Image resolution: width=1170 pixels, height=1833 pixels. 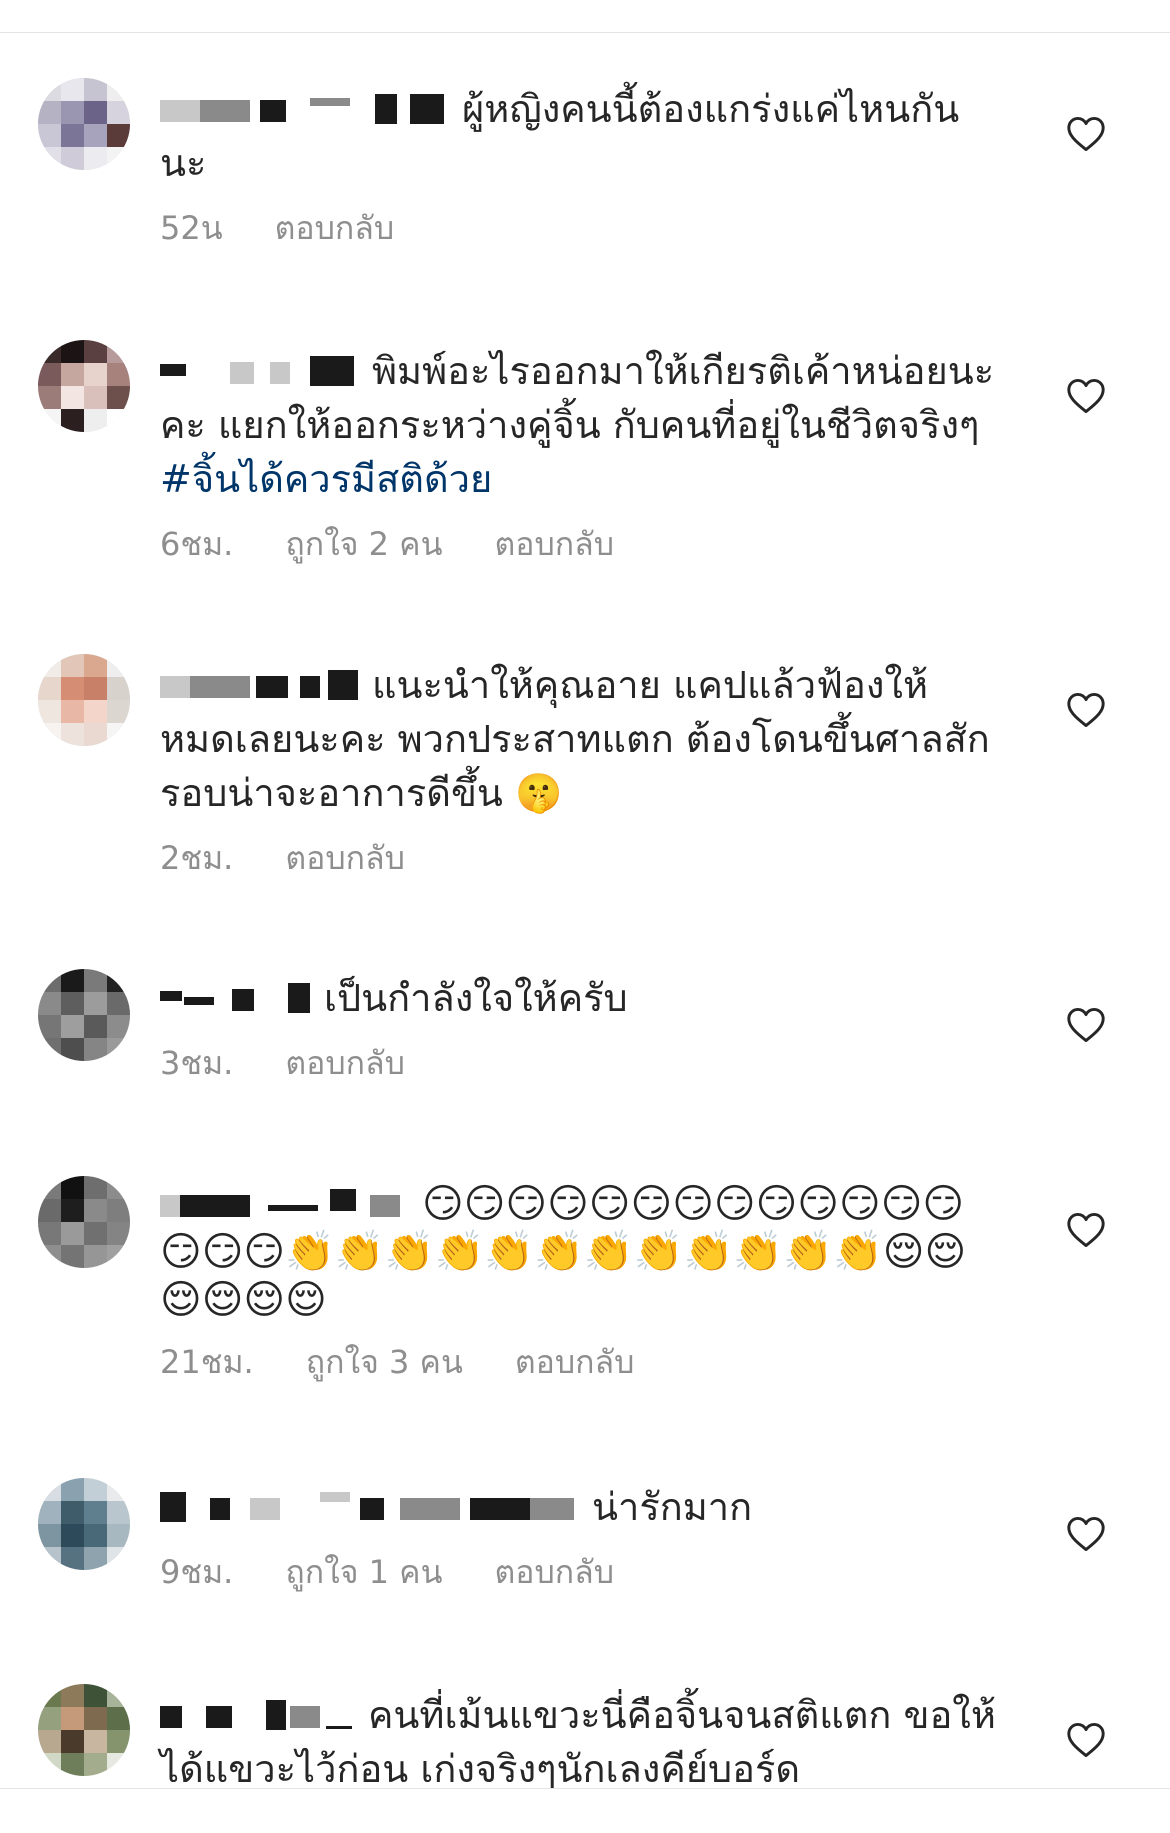 I want to click on comment-meta: 9ชม. ถูกใจ 1 คน ตอบกลับ, so click(x=580, y=1572).